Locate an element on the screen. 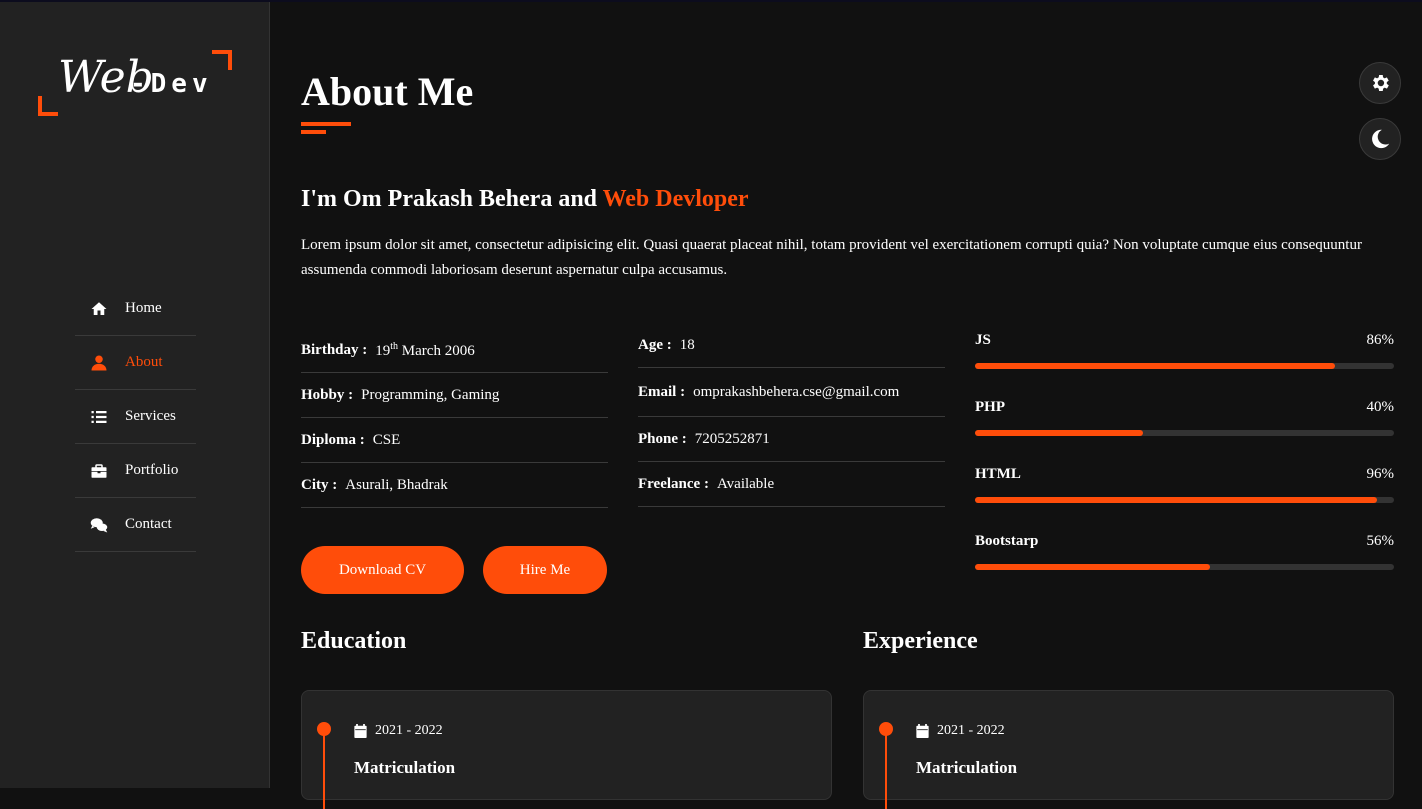 This screenshot has width=1422, height=809. nav-item-label: Portfolio is located at coordinates (152, 470).